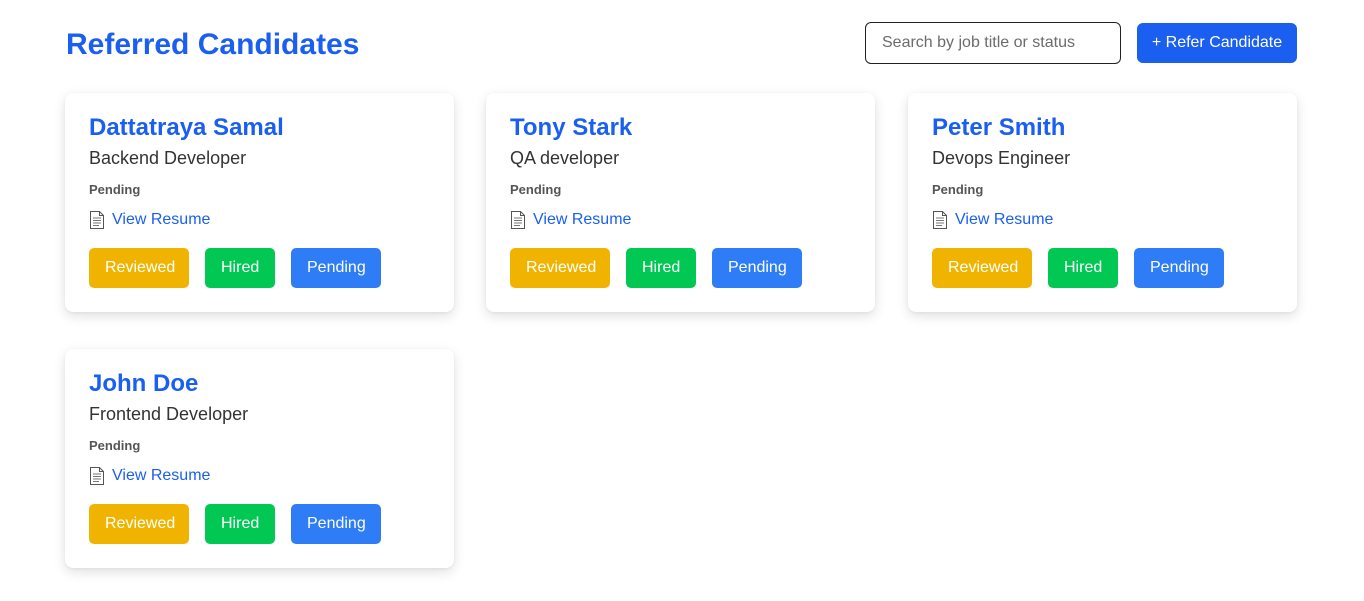 The image size is (1364, 601). Describe the element at coordinates (999, 127) in the screenshot. I see `candidate-name: Peter Smith` at that location.